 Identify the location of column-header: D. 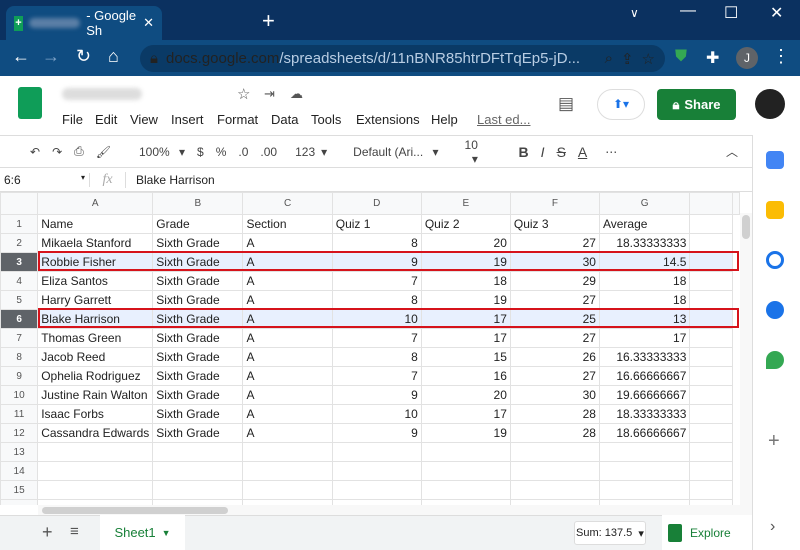
(376, 203).